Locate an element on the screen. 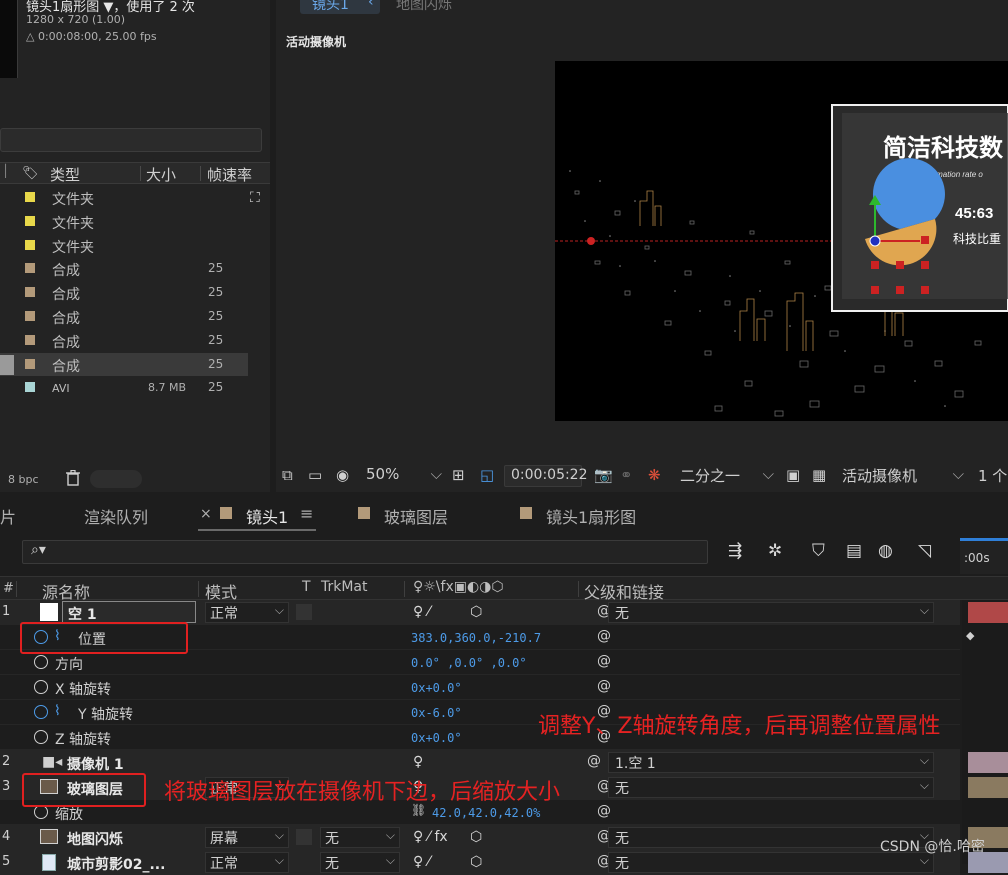 The width and height of the screenshot is (1008, 875). tab-close-icon: × is located at coordinates (206, 514).